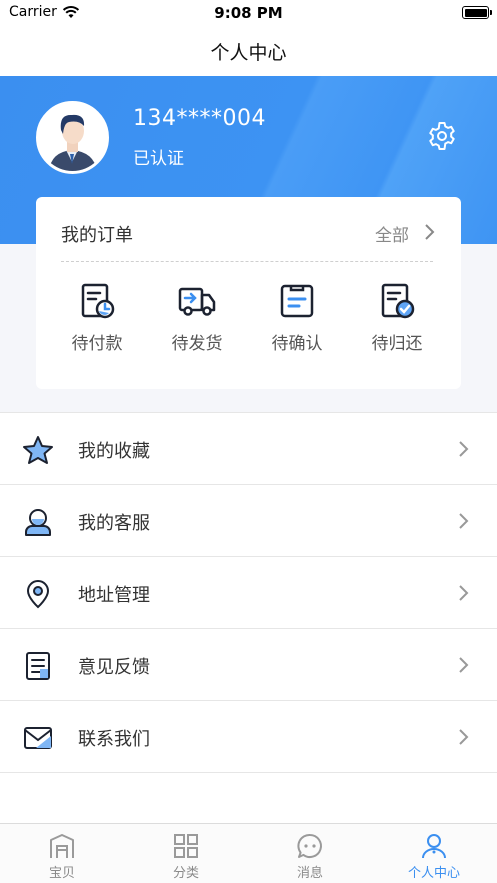 This screenshot has width=497, height=883. Describe the element at coordinates (248, 736) in the screenshot. I see `menu-item-contact: 联系我们` at that location.